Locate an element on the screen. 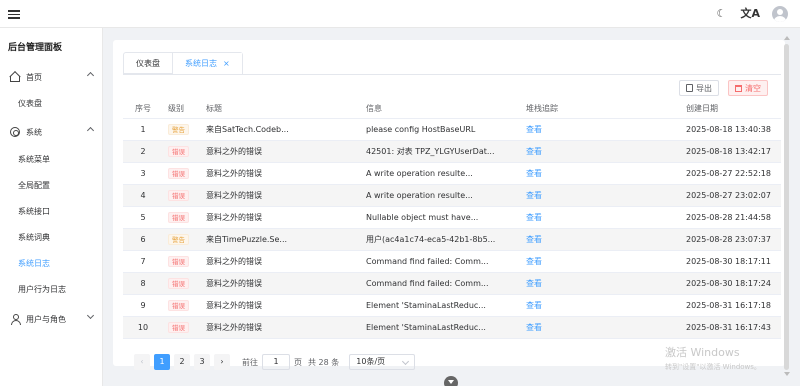  row-index: 10 is located at coordinates (143, 327).